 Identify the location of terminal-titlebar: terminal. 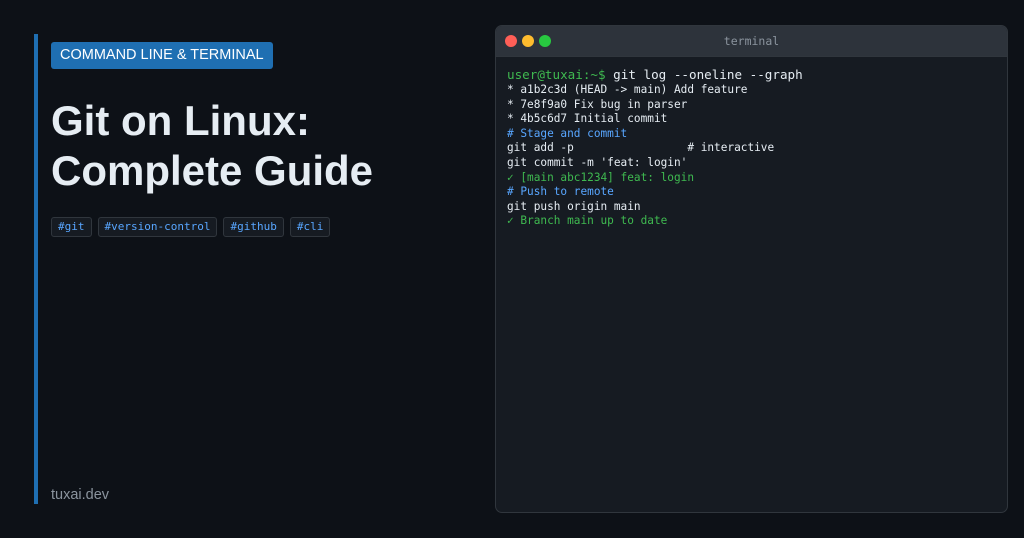
(751, 41).